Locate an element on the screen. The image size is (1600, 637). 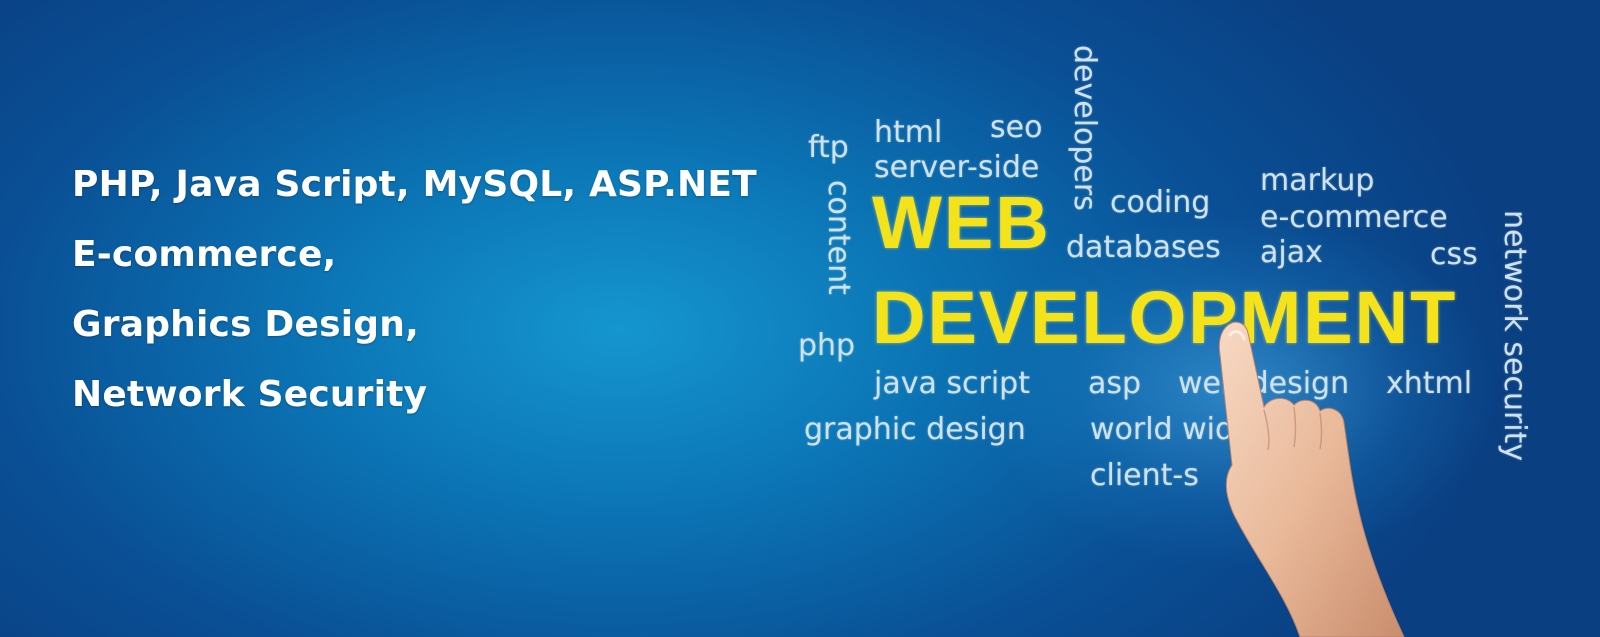
cloud-word-developers: developers is located at coordinates (1084, 128).